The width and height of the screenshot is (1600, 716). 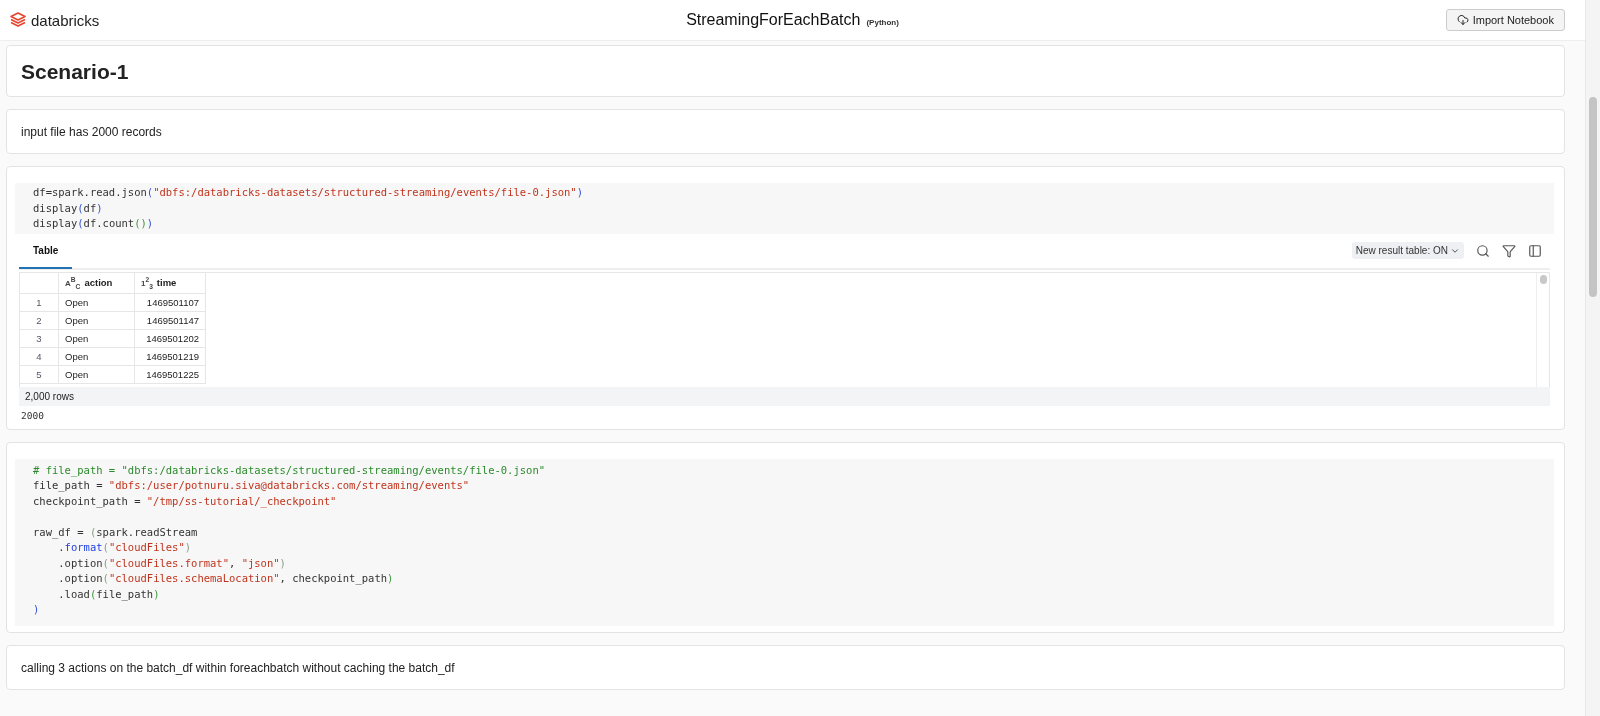 What do you see at coordinates (226, 579) in the screenshot?
I see `code-line: .option("cloudFiles.schemaLocation", checkpoint_path)` at bounding box center [226, 579].